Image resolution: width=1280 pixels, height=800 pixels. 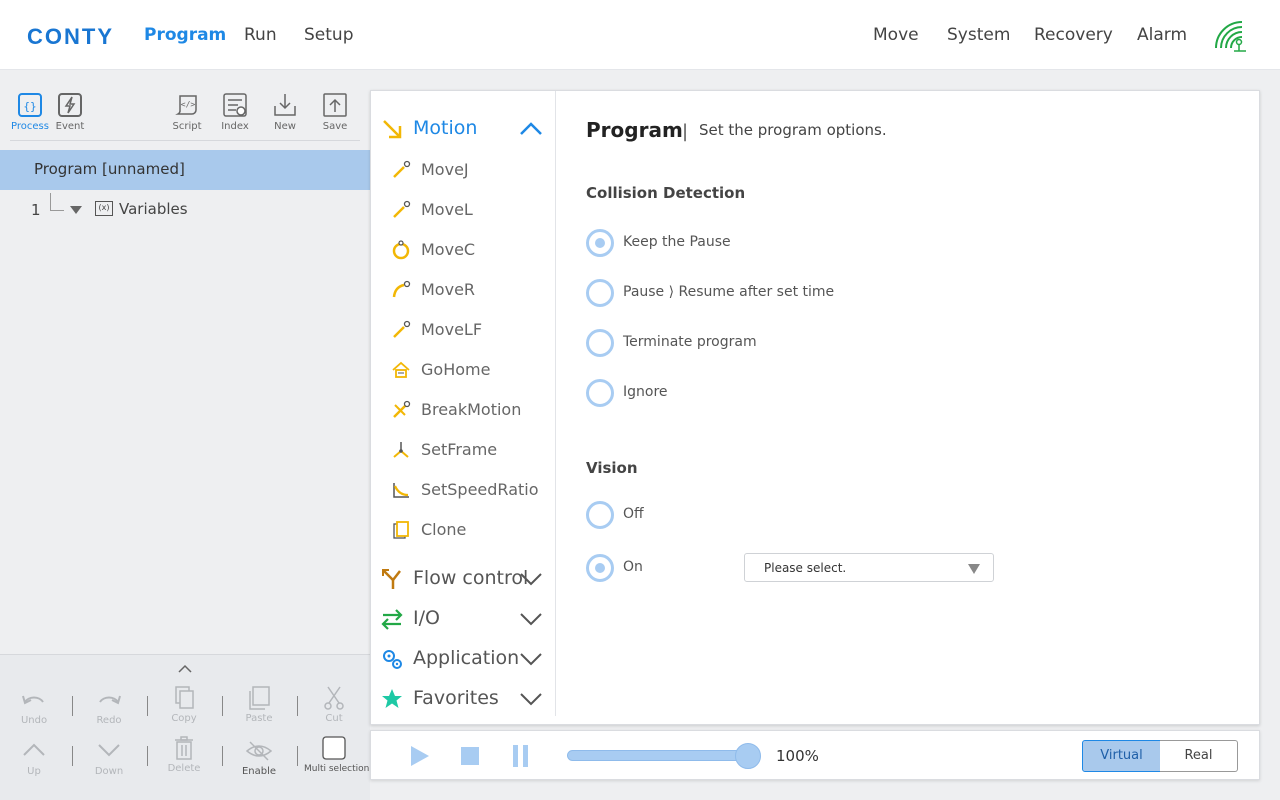 I want to click on command-movelf: MoveLF, so click(x=463, y=331).